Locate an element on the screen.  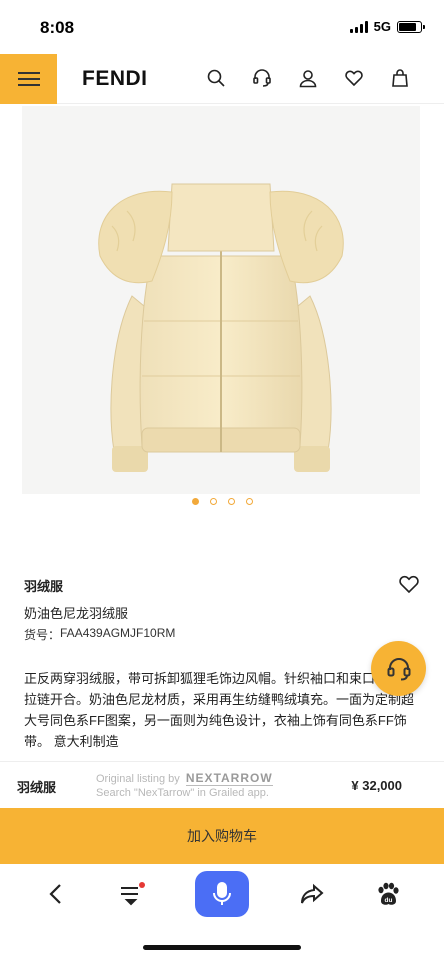
status-indicators: 5G is located at coordinates (387, 26).